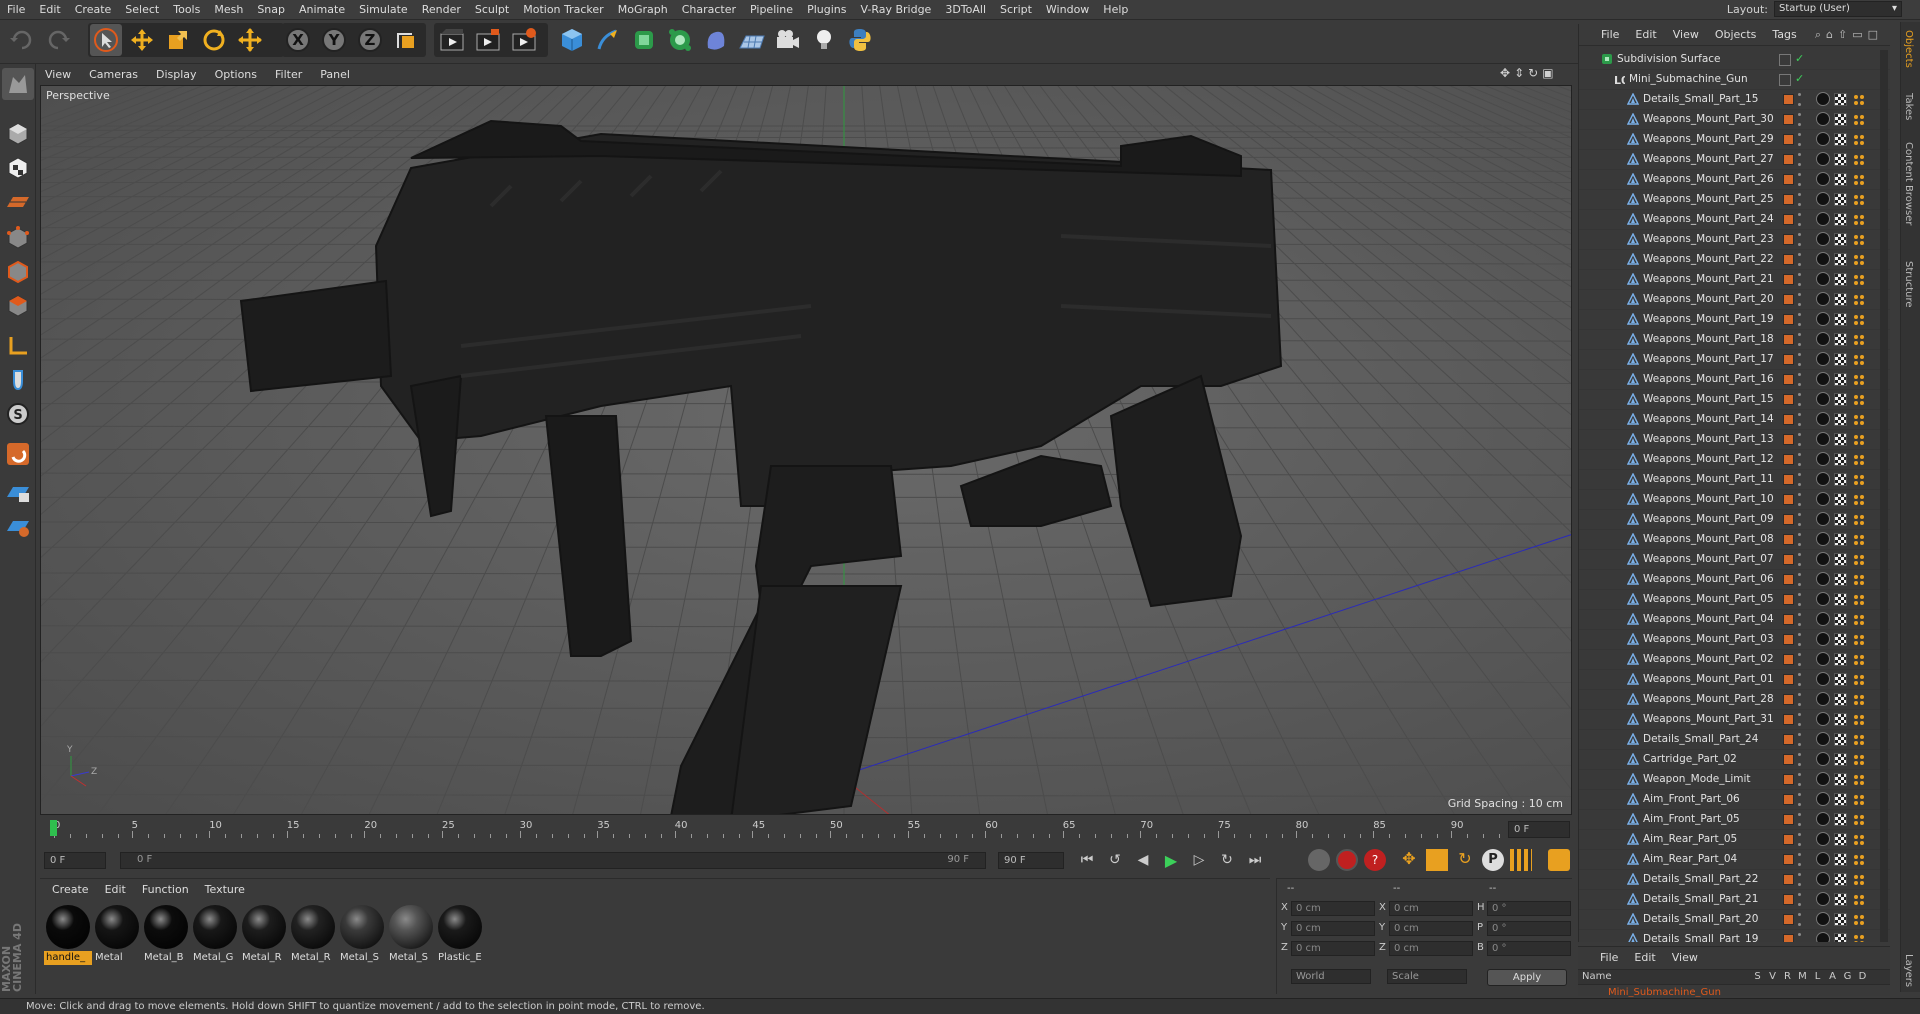  Describe the element at coordinates (563, 9) in the screenshot. I see `menu-motion-tracker: Motion Tracker` at that location.